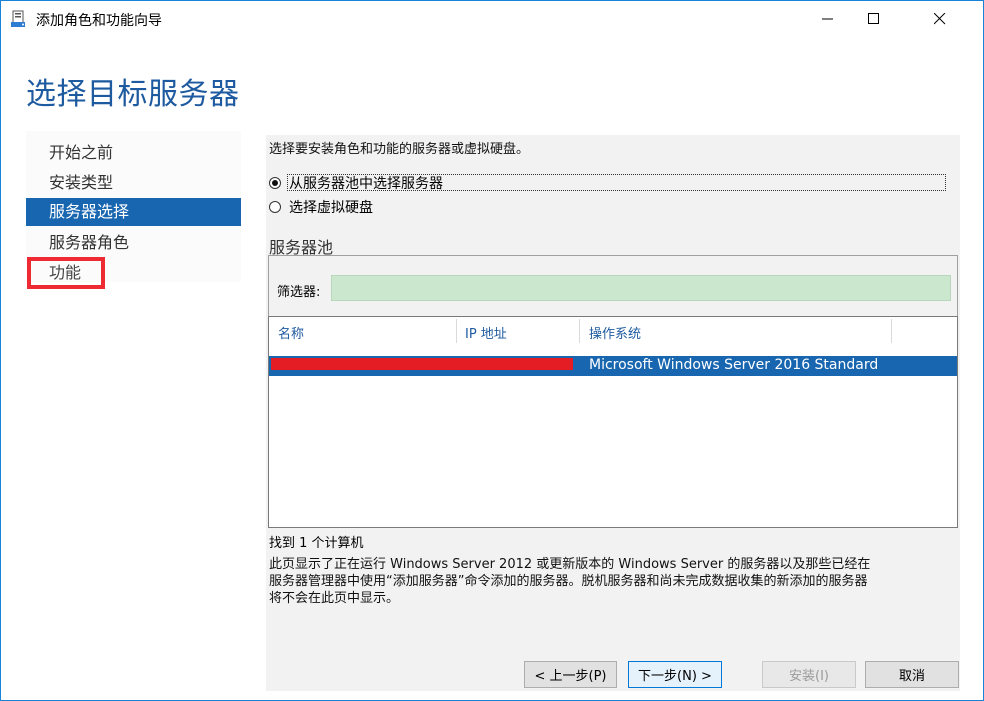  Describe the element at coordinates (316, 543) in the screenshot. I see `found-count: 找到 1 个计算机` at that location.